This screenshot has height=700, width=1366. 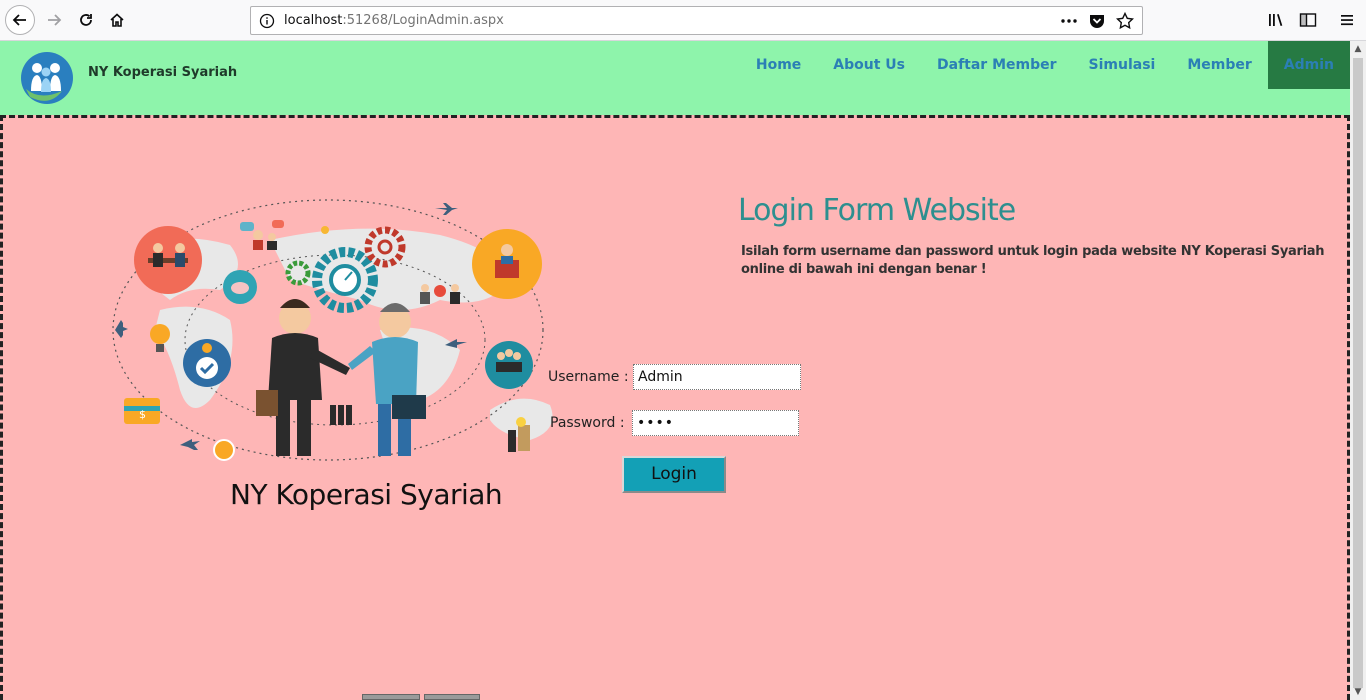 I want to click on more-icon, so click(x=1069, y=23).